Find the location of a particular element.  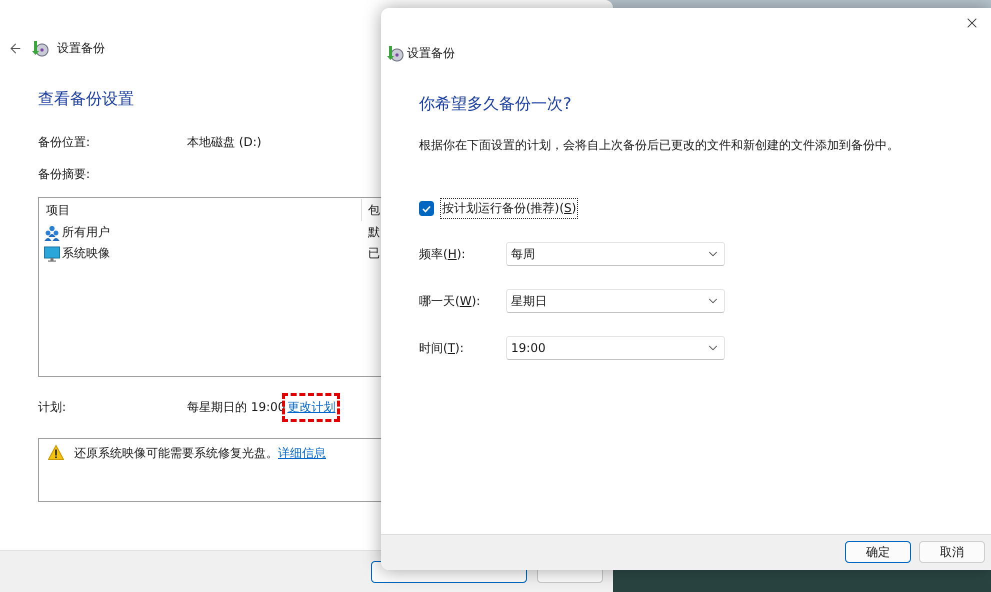

table-cell: 已 is located at coordinates (374, 253).